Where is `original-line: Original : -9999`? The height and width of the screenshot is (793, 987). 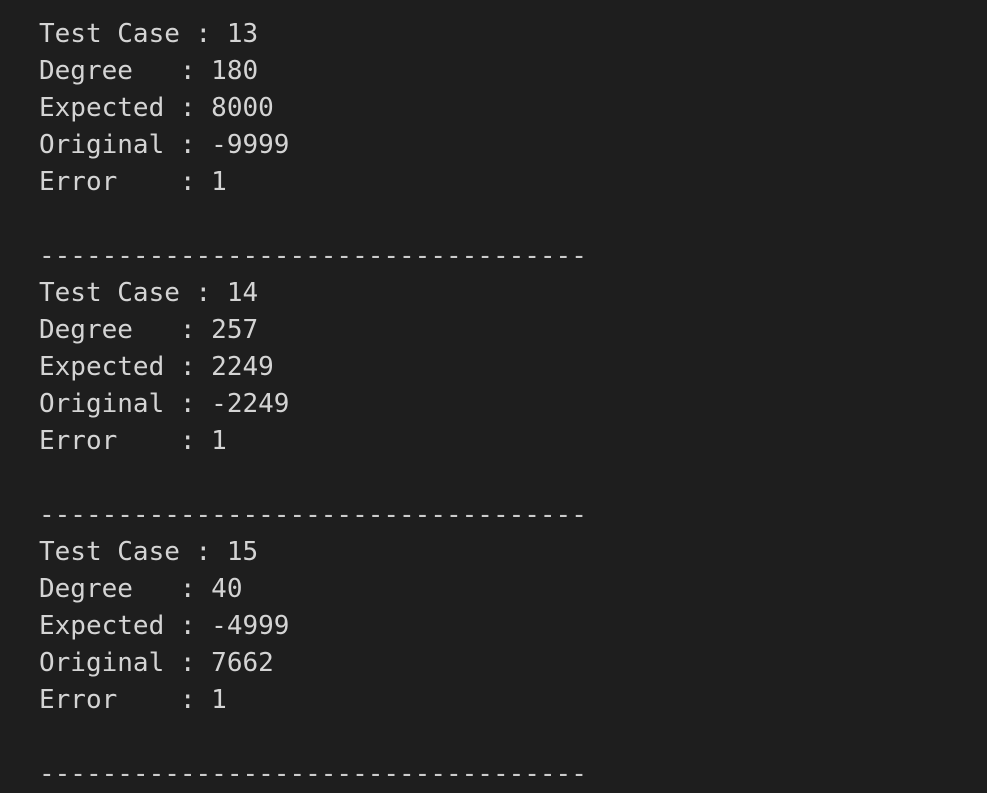
original-line: Original : -9999 is located at coordinates (164, 145).